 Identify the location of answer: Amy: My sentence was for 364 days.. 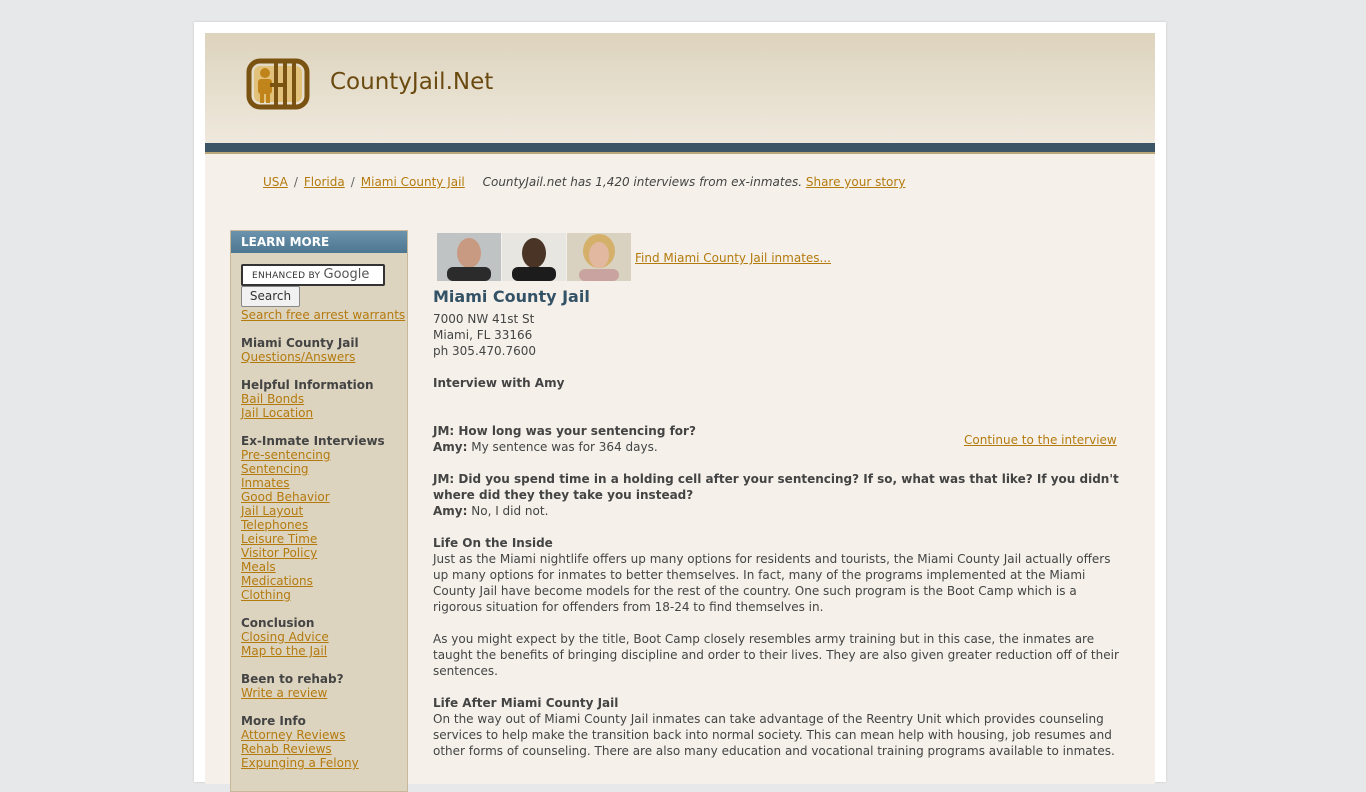
(564, 447).